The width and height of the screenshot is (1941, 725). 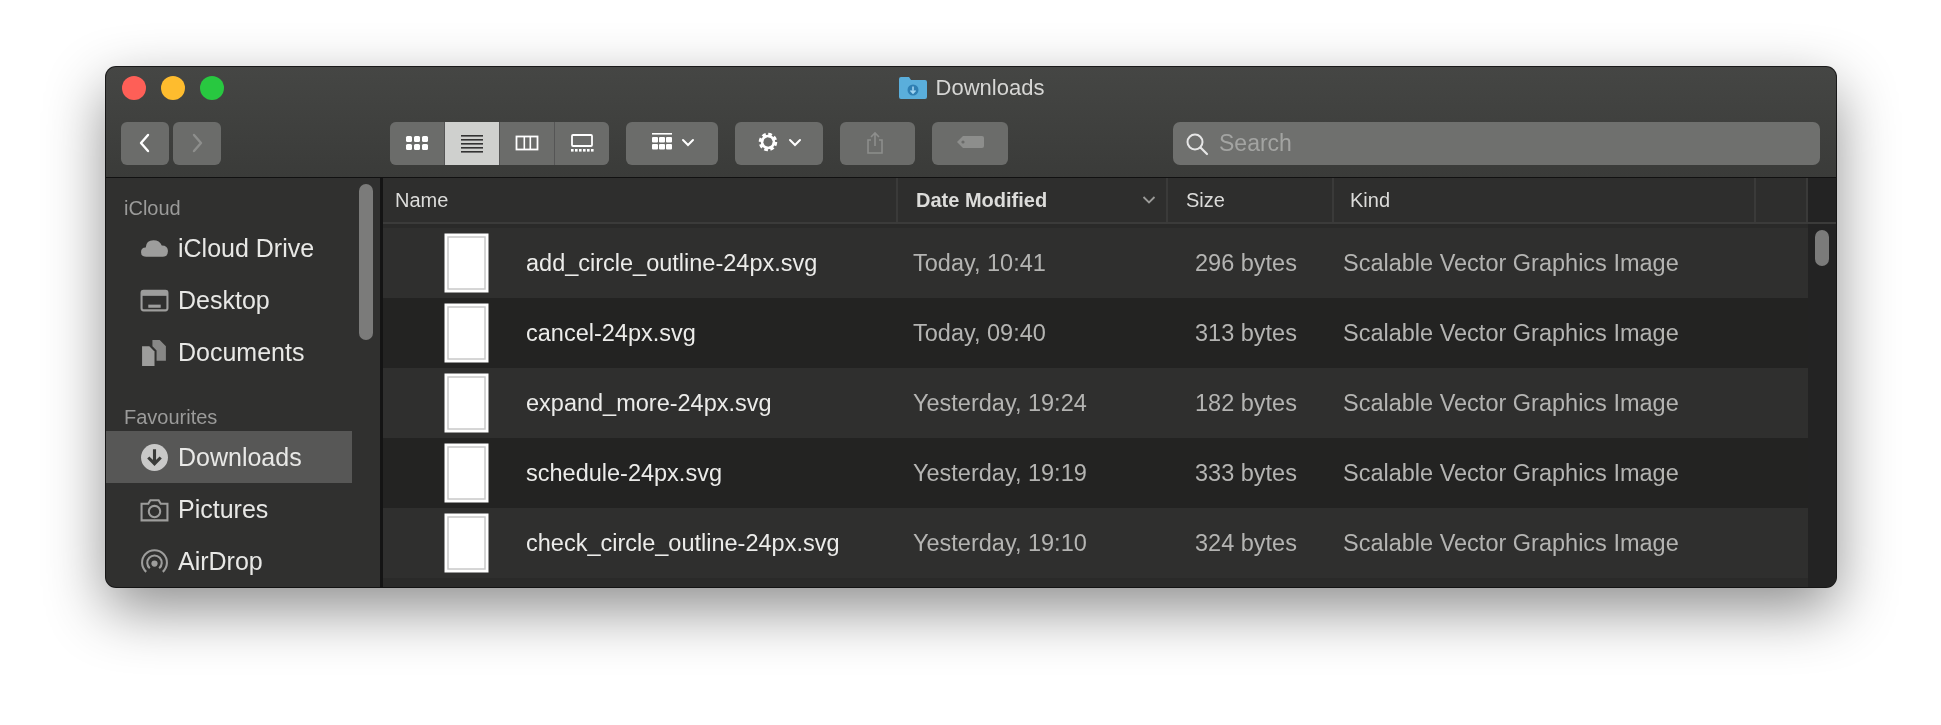 What do you see at coordinates (1251, 200) in the screenshot?
I see `column-header: Size` at bounding box center [1251, 200].